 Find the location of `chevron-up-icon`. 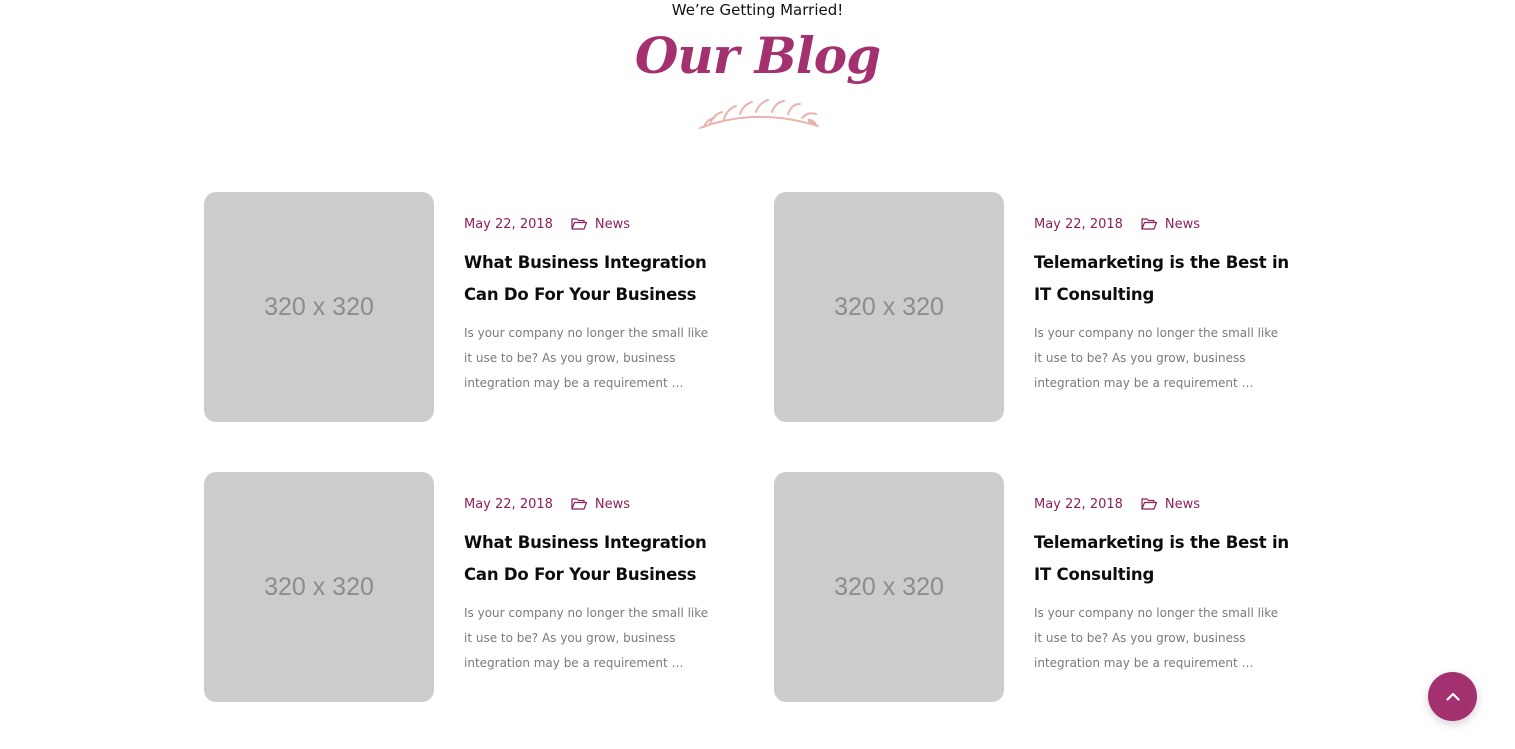

chevron-up-icon is located at coordinates (1452, 696).